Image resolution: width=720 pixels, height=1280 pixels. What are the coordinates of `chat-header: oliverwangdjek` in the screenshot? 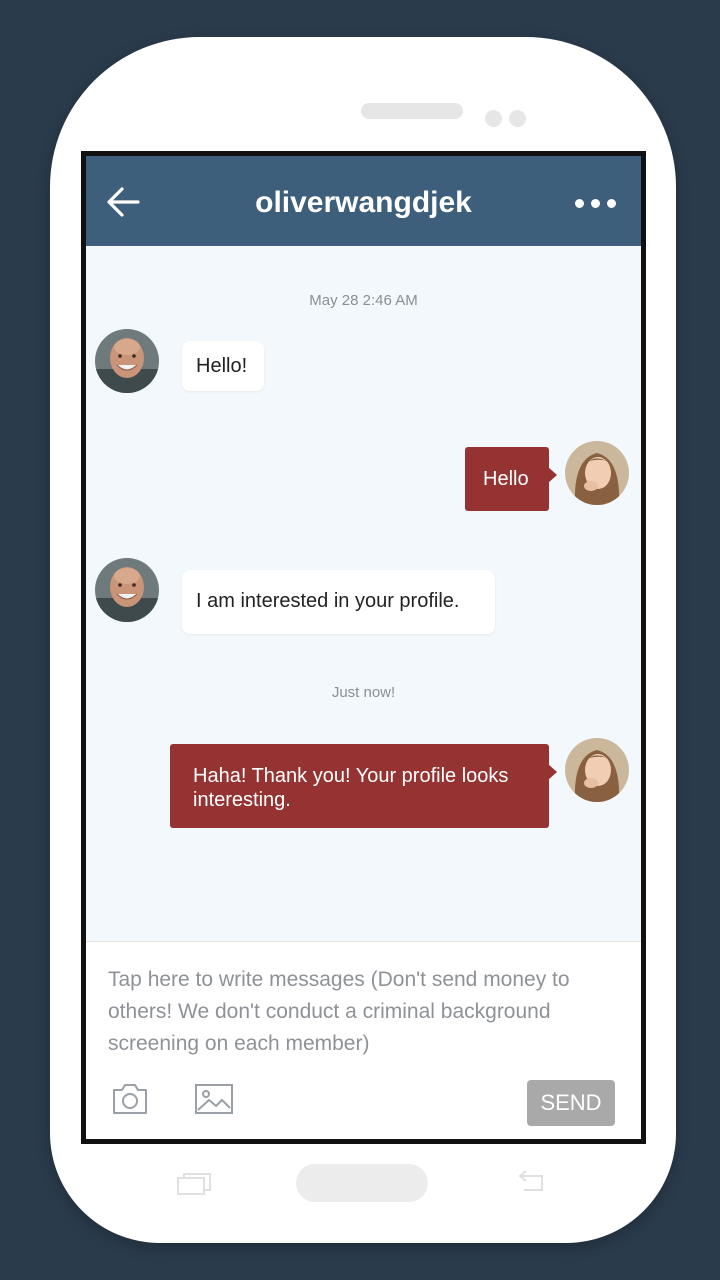 It's located at (363, 201).